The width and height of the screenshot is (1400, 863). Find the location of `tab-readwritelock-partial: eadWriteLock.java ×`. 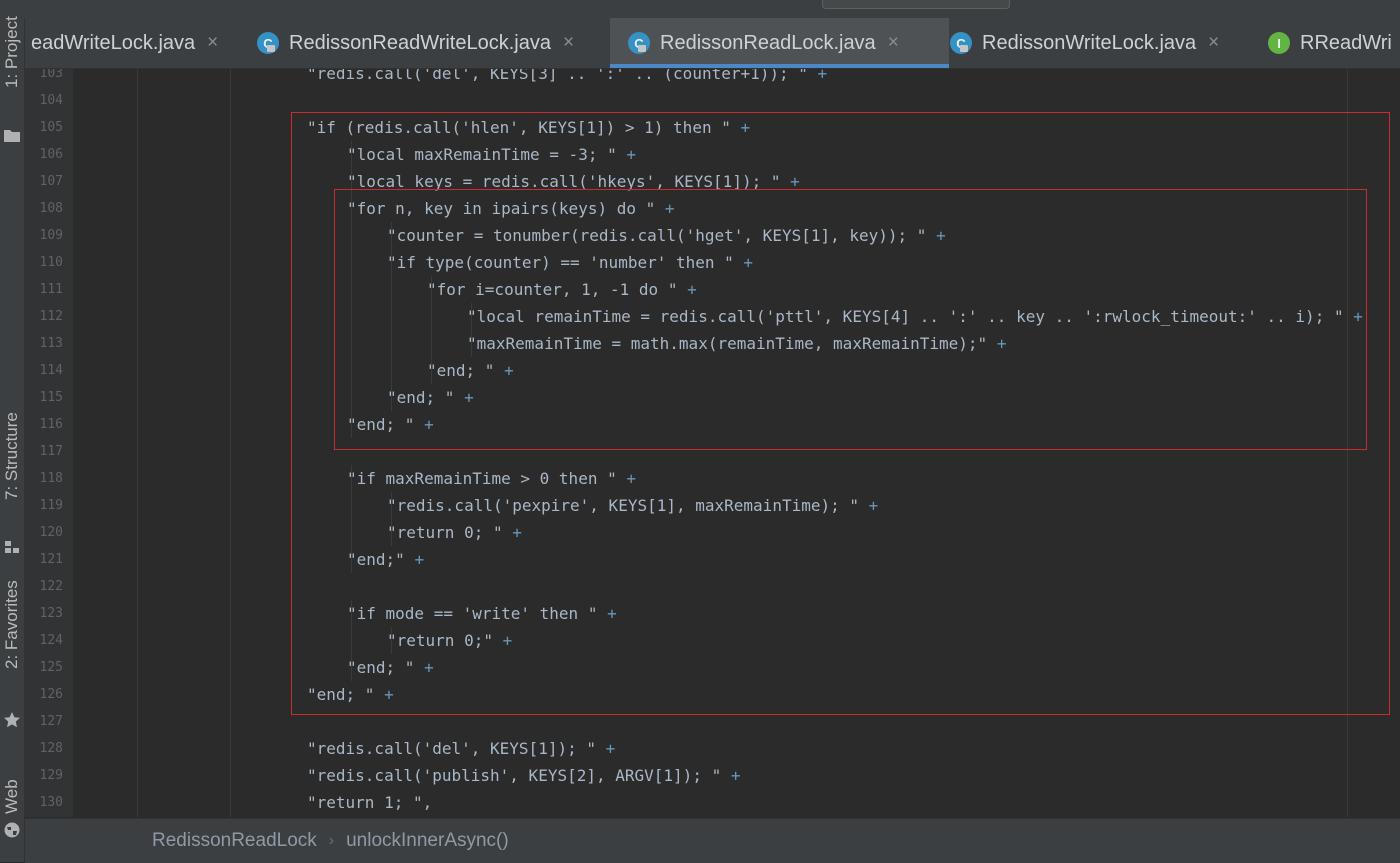

tab-readwritelock-partial: eadWriteLock.java × is located at coordinates (132, 43).